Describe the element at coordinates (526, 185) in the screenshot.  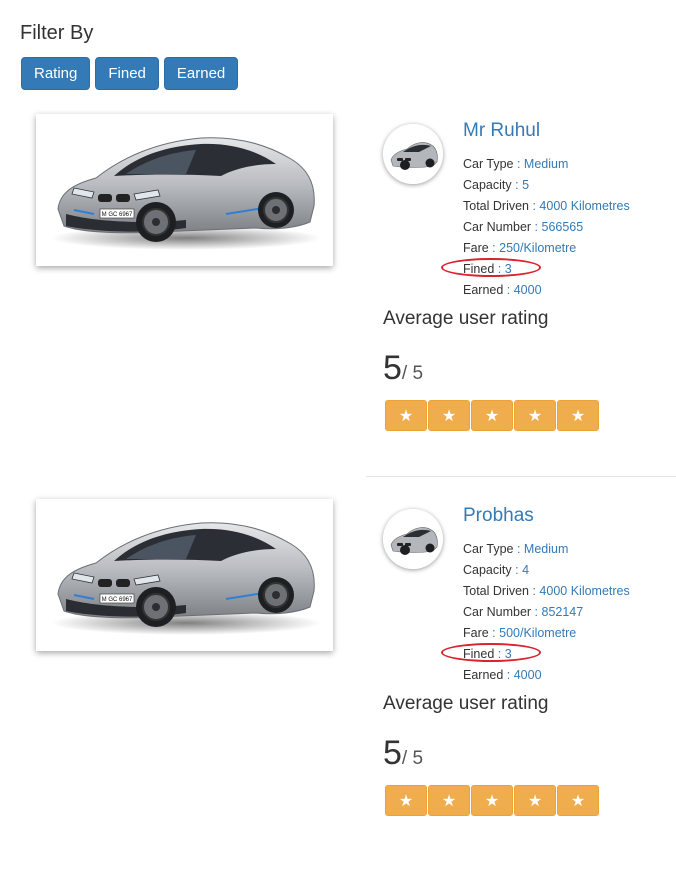
I see `detail-value: 5` at that location.